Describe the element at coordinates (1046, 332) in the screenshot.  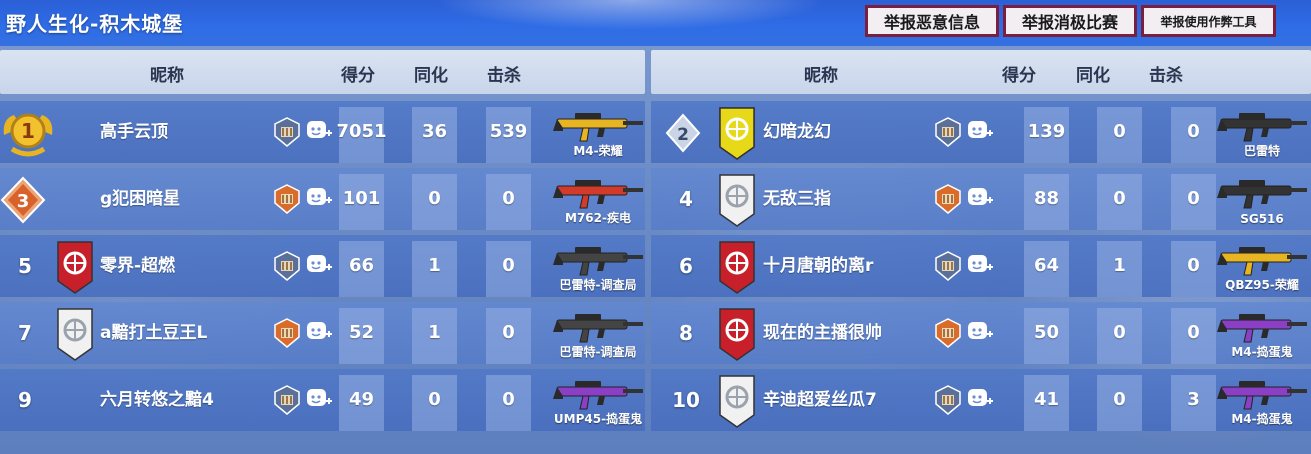
I see `score-value: 50` at that location.